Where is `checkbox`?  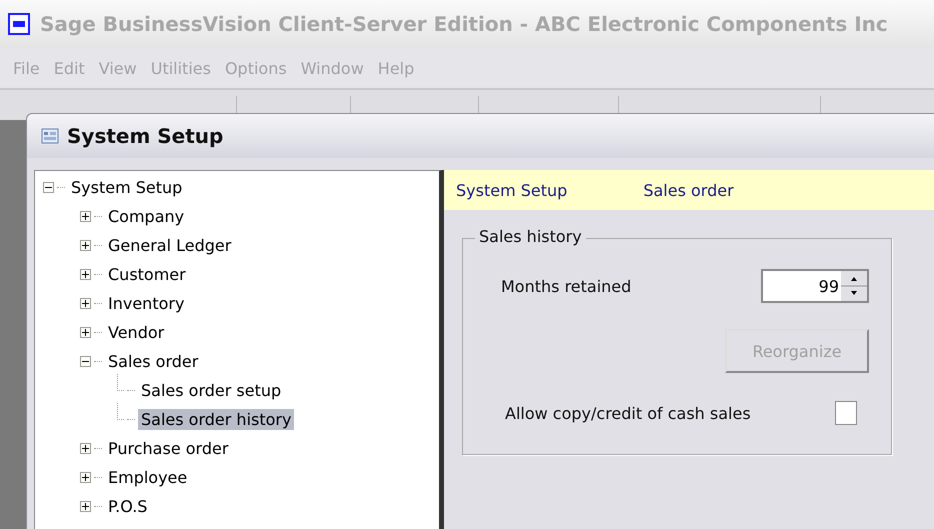
checkbox is located at coordinates (846, 413).